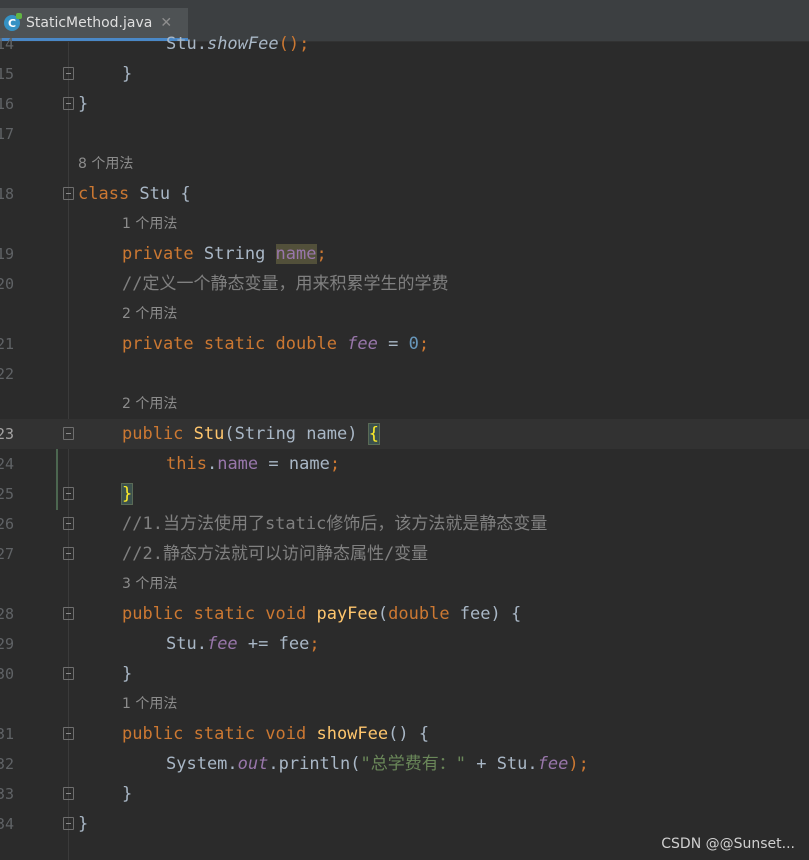  I want to click on code-token: out, so click(253, 764).